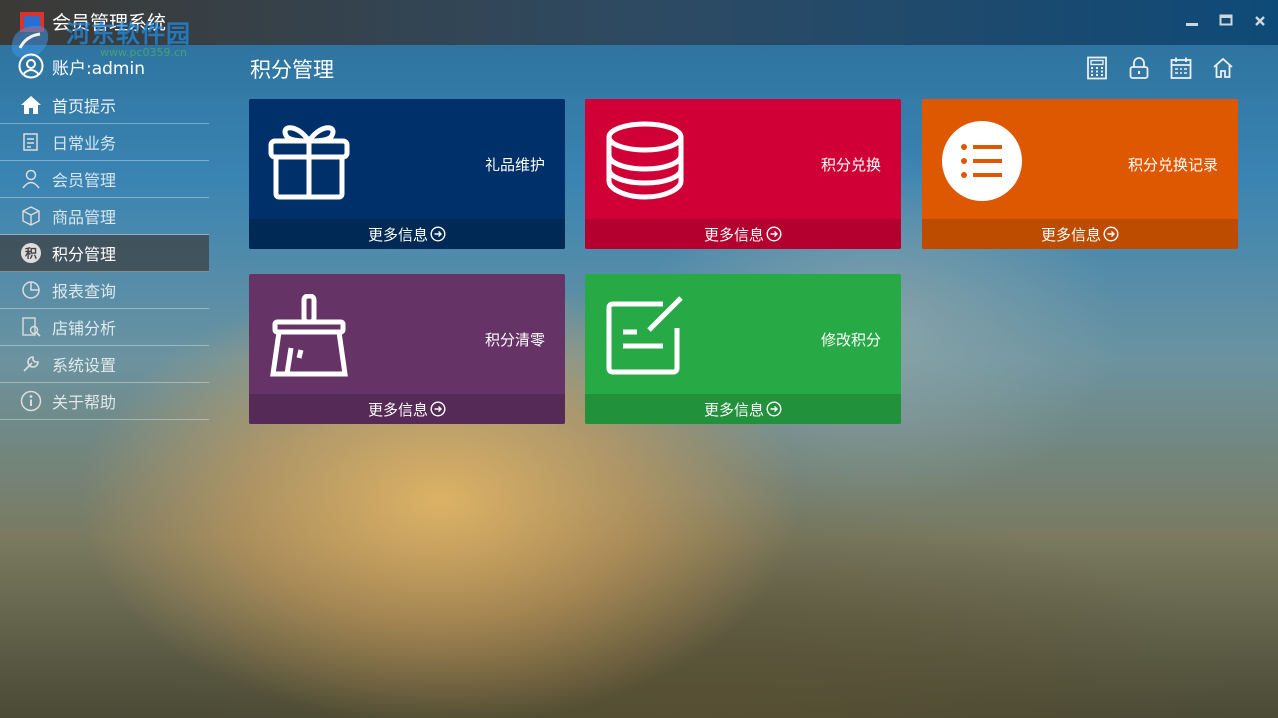  I want to click on tile-label: 礼品维护, so click(514, 165).